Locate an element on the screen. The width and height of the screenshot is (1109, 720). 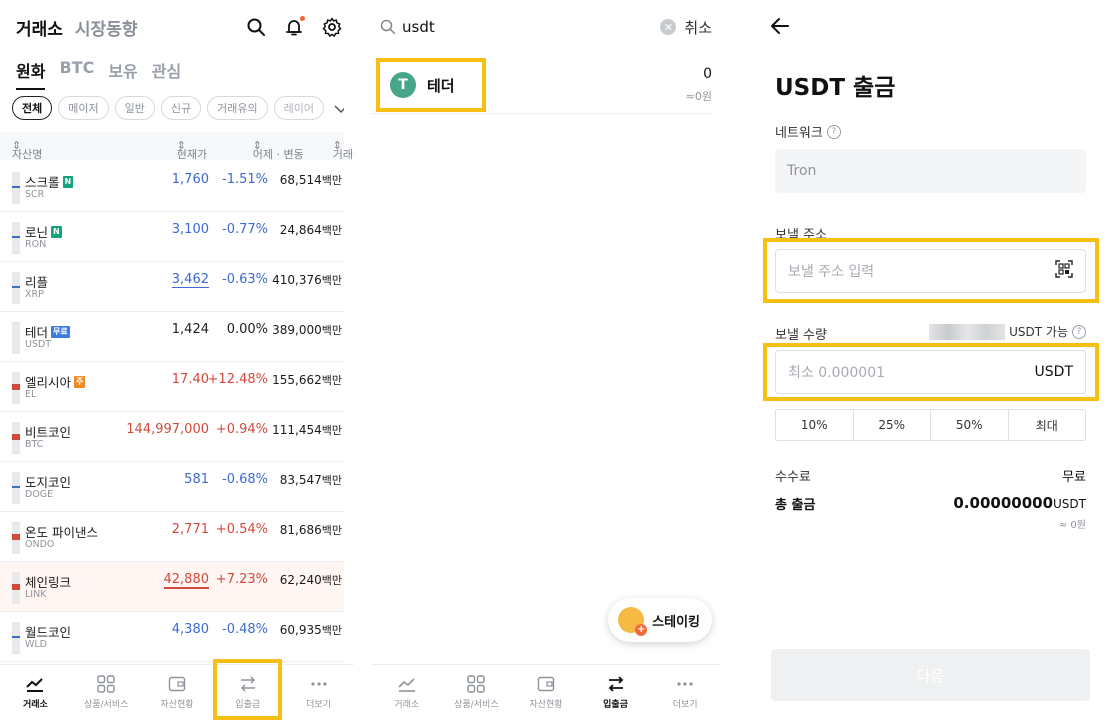
col-asset: 자산명 ⇕ is located at coordinates (27, 150).